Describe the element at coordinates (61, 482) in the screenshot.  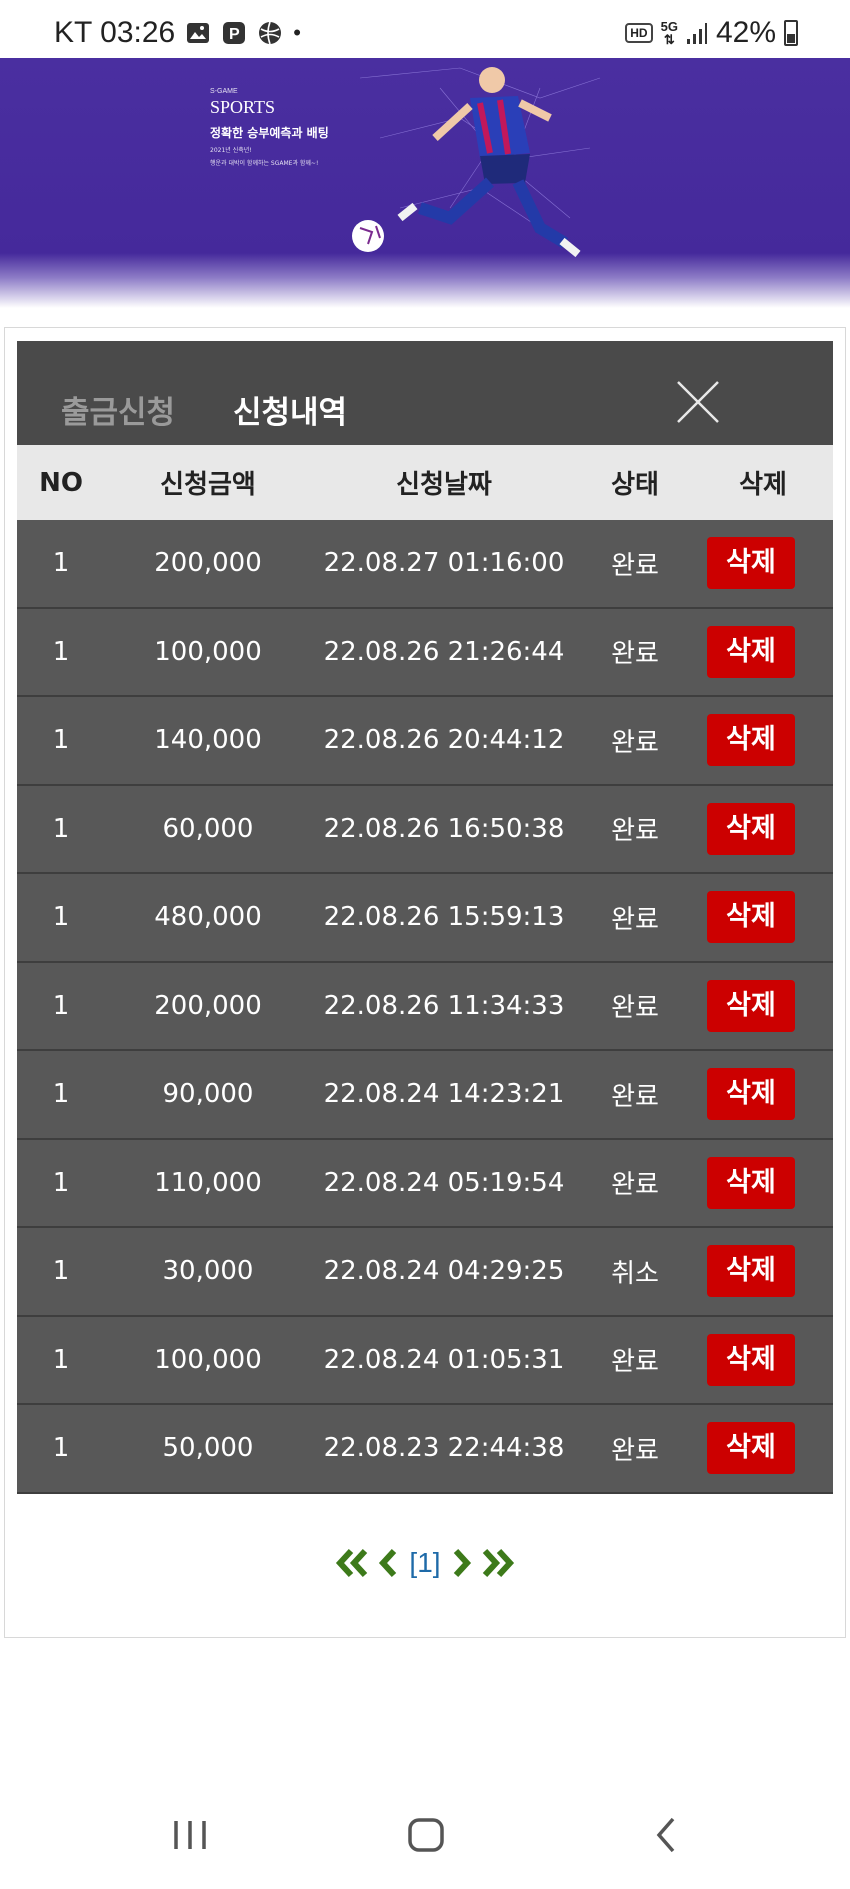
I see `column-no: NO` at that location.